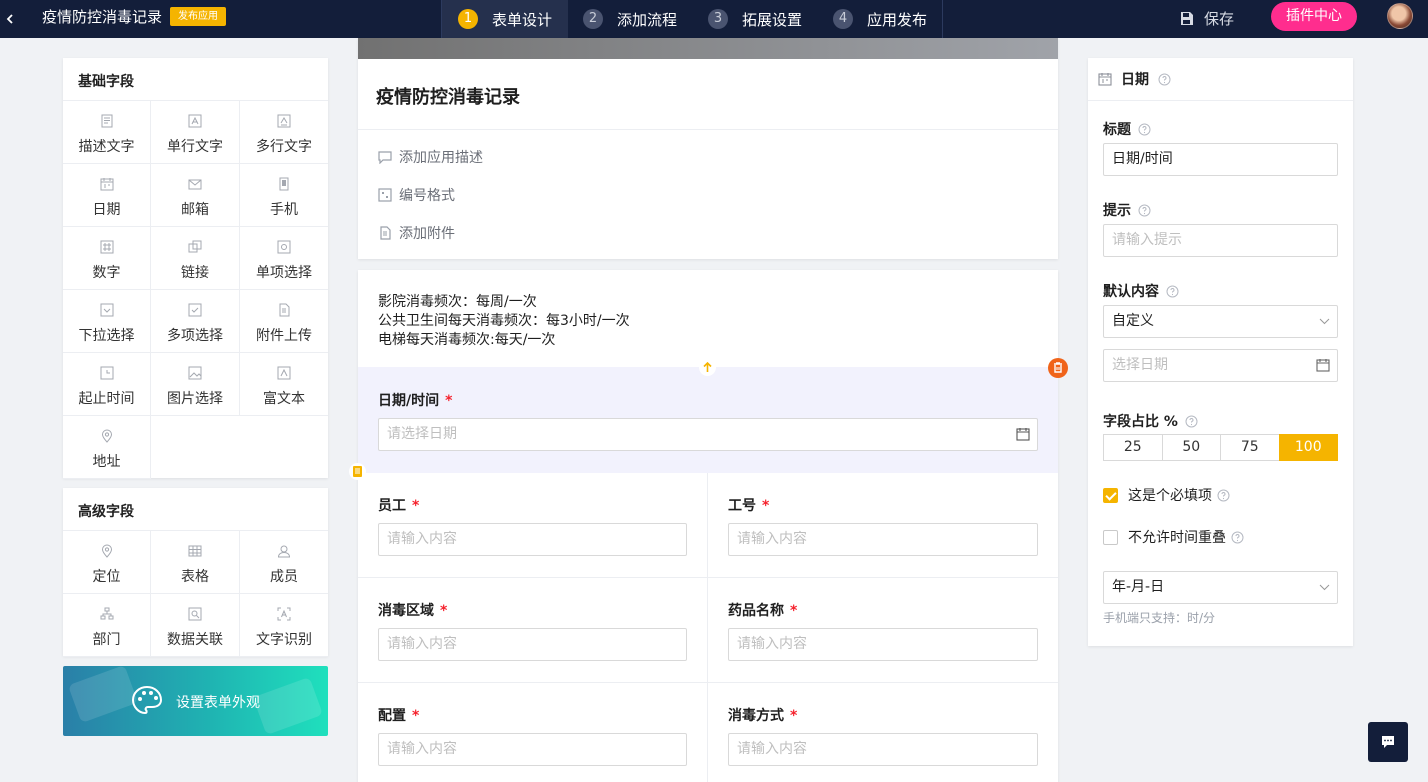 This screenshot has height=782, width=1428. Describe the element at coordinates (357, 471) in the screenshot. I see `copy-field-button` at that location.